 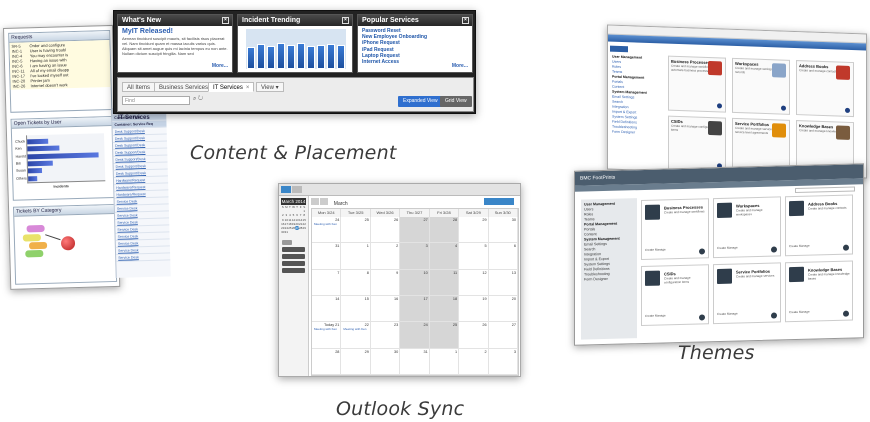 I want to click on view-dropdown: View ▾, so click(x=270, y=87).